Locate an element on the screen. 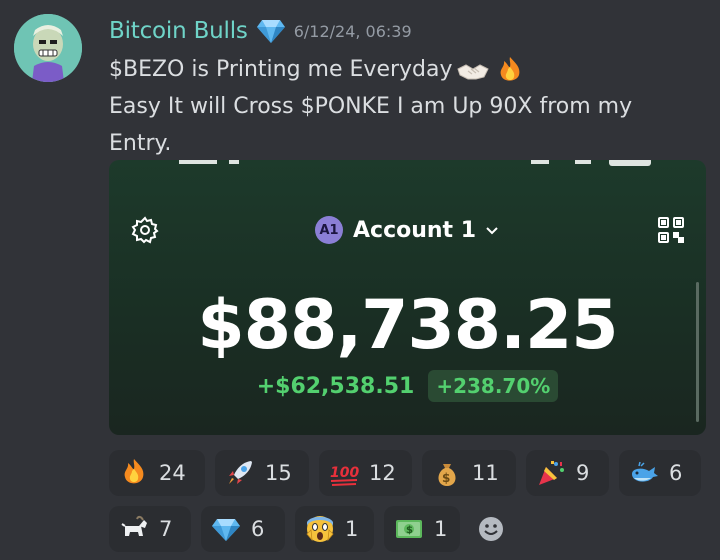  reaction-hundred: 100 12 is located at coordinates (365, 473).